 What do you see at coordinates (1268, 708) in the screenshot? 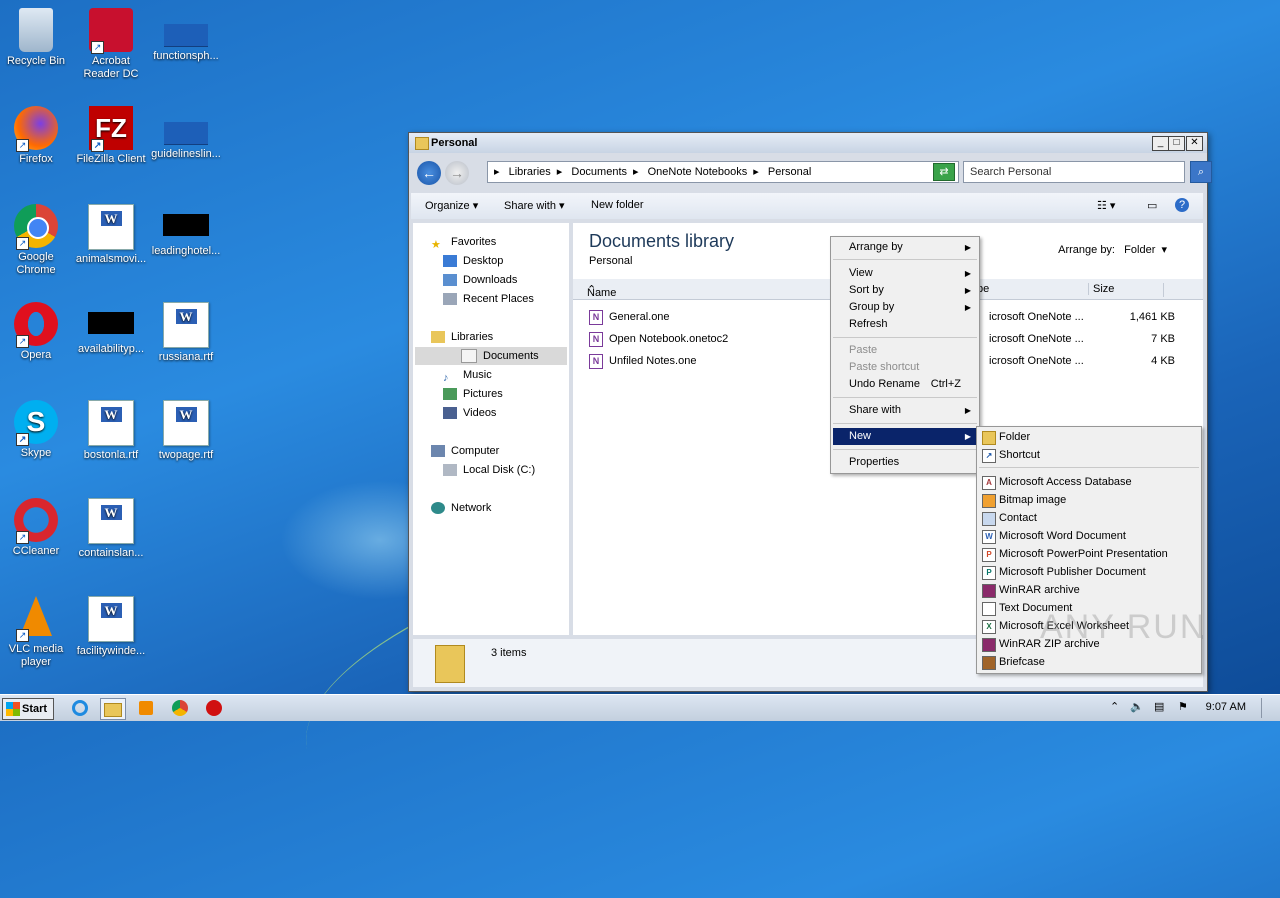
I see `show-desktop-button` at bounding box center [1268, 708].